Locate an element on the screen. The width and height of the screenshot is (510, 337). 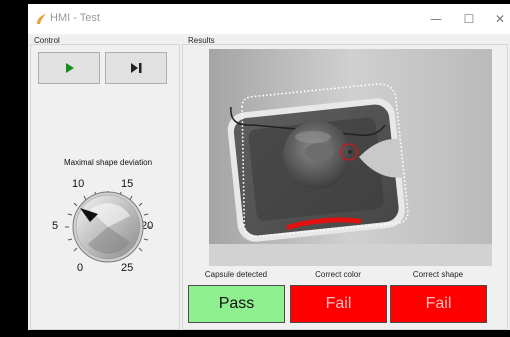
title-bar: HMI - Test — ☐ ✕ is located at coordinates (269, 19).